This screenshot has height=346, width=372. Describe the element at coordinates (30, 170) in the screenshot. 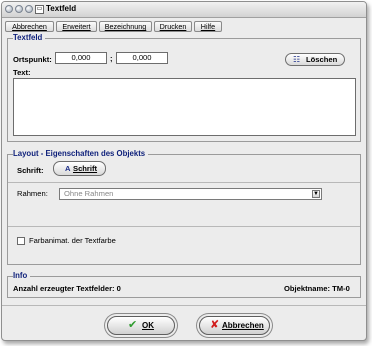

I see `font-label: Schrift:` at that location.